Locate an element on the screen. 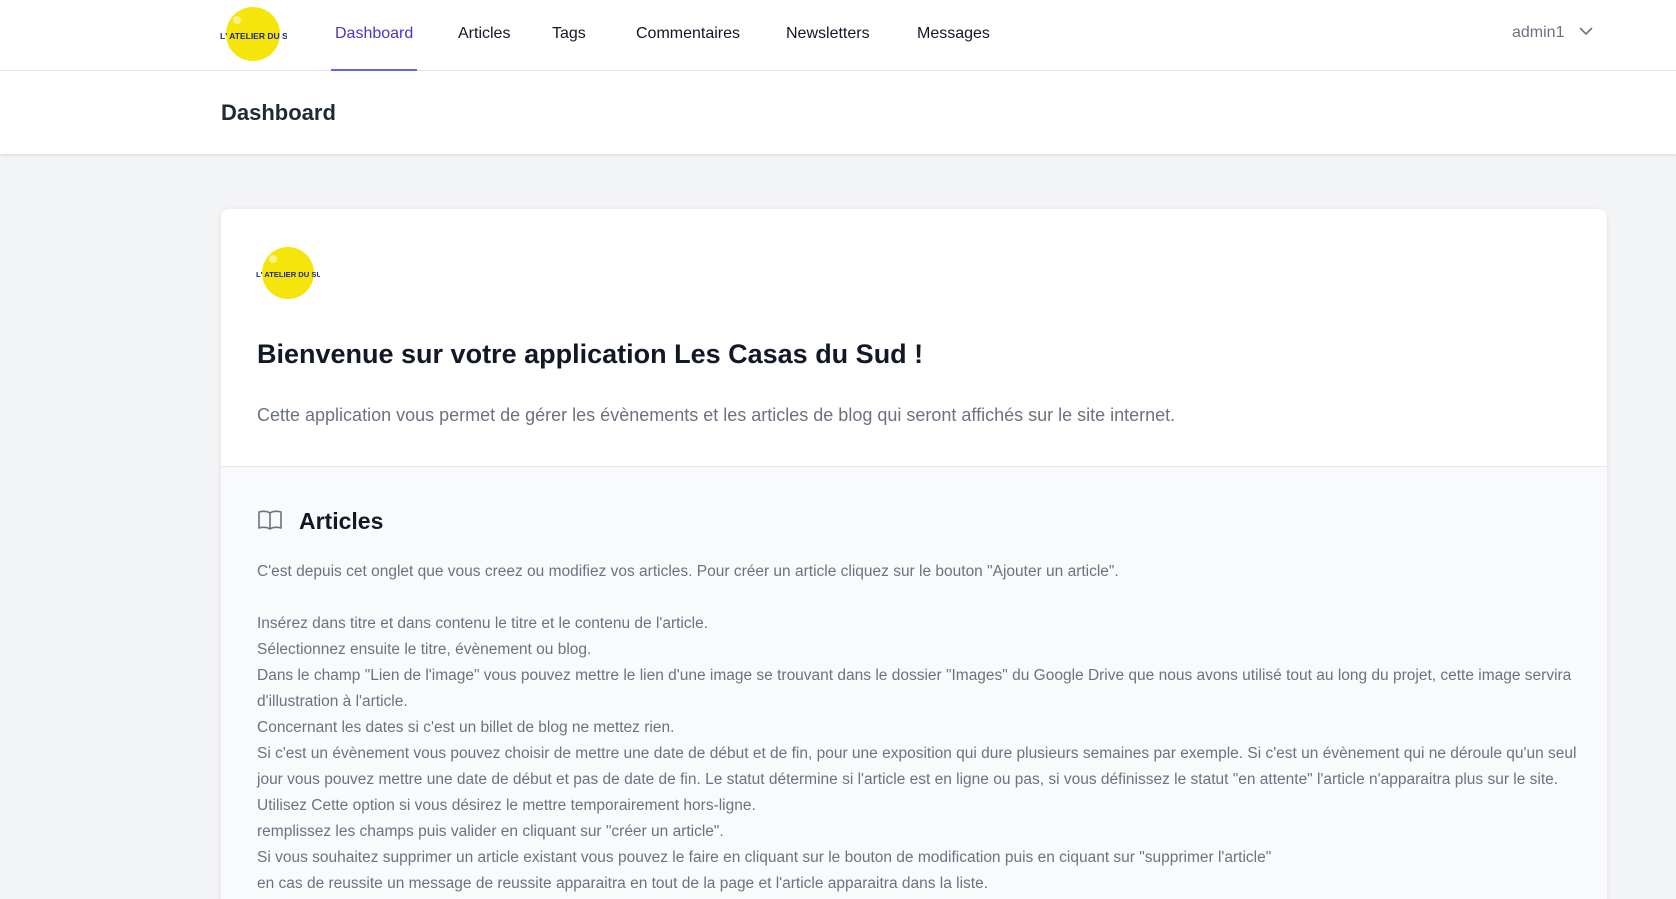 This screenshot has width=1676, height=899. chevron-down-icon is located at coordinates (1586, 31).